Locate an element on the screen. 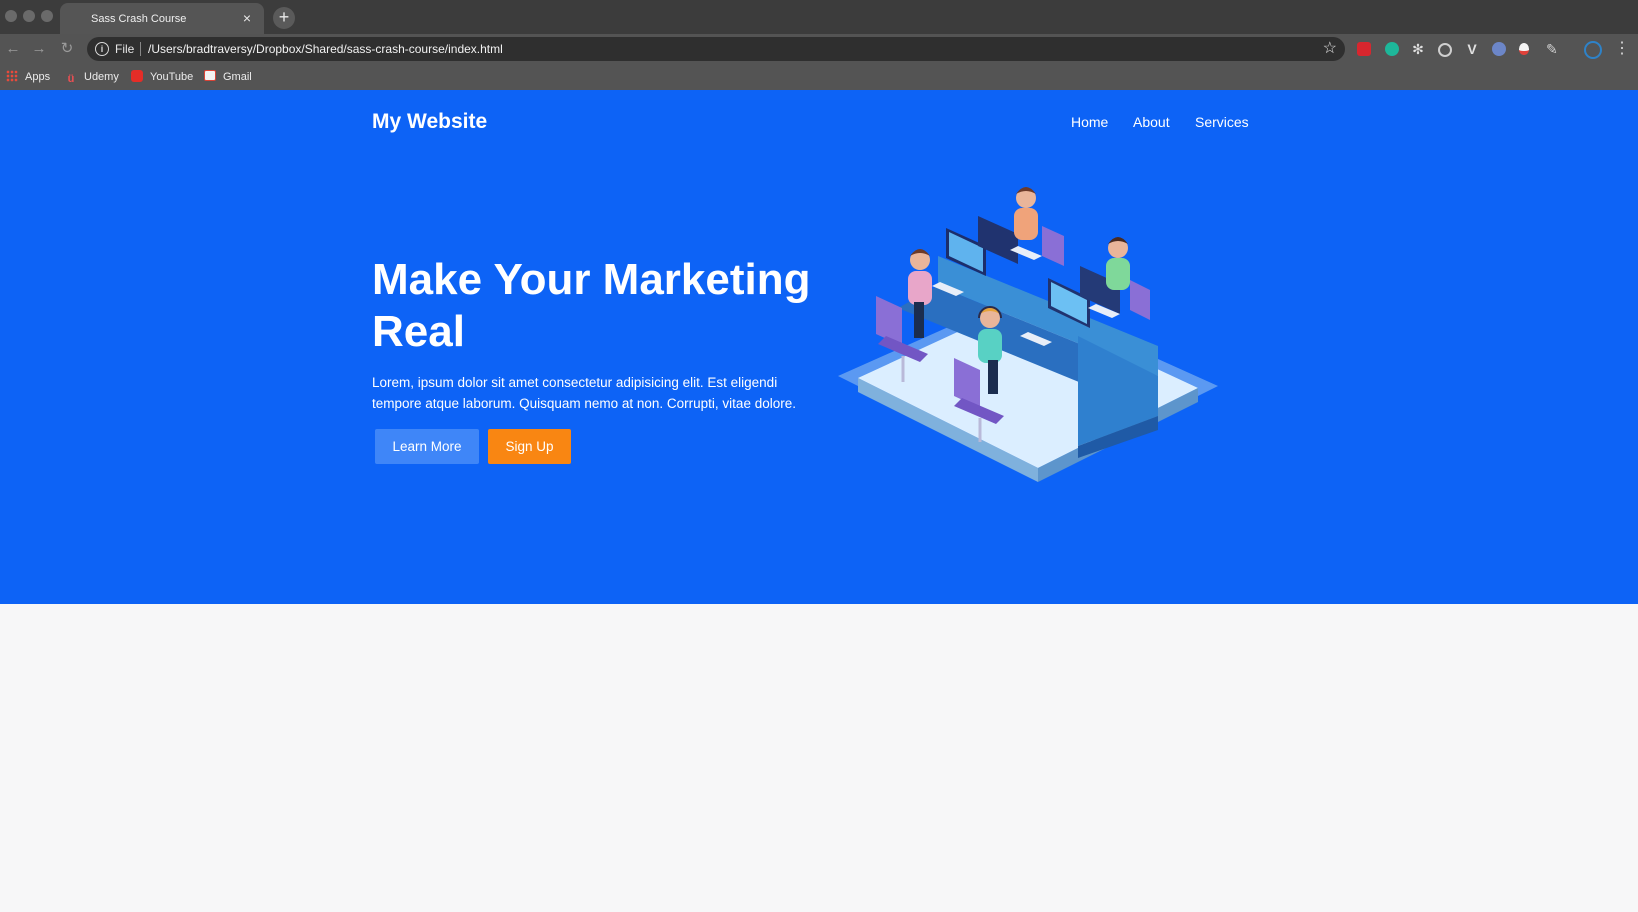 This screenshot has height=912, width=1638. nav-link-about: About is located at coordinates (1151, 122).